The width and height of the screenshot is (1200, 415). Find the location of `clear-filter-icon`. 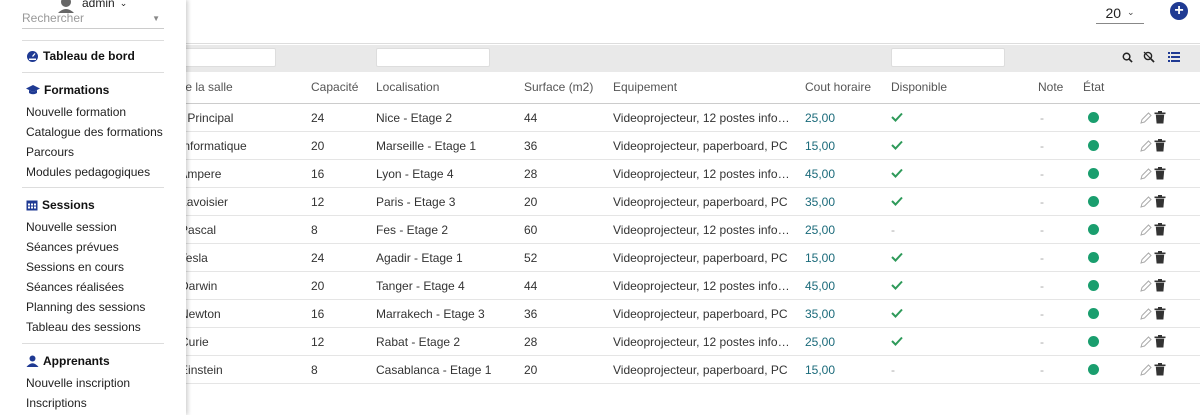

clear-filter-icon is located at coordinates (1149, 57).